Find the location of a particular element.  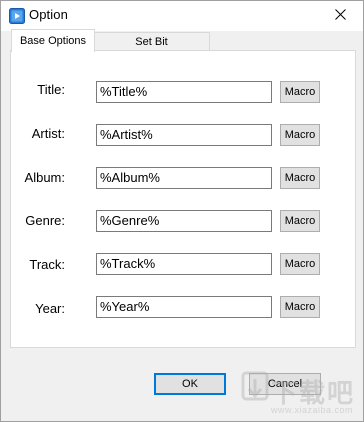

title-field: %Title% is located at coordinates (184, 92).